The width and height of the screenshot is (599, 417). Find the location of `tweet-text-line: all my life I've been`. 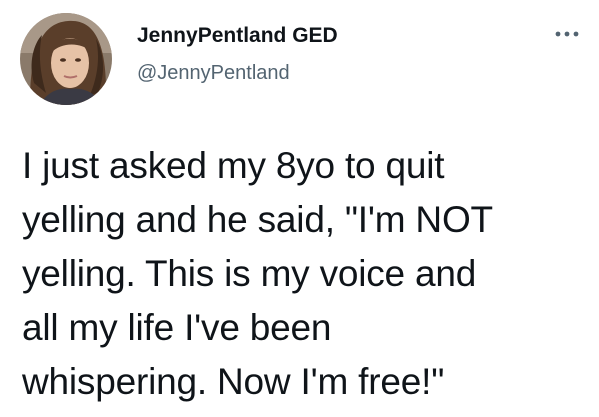

tweet-text-line: all my life I've been is located at coordinates (177, 327).